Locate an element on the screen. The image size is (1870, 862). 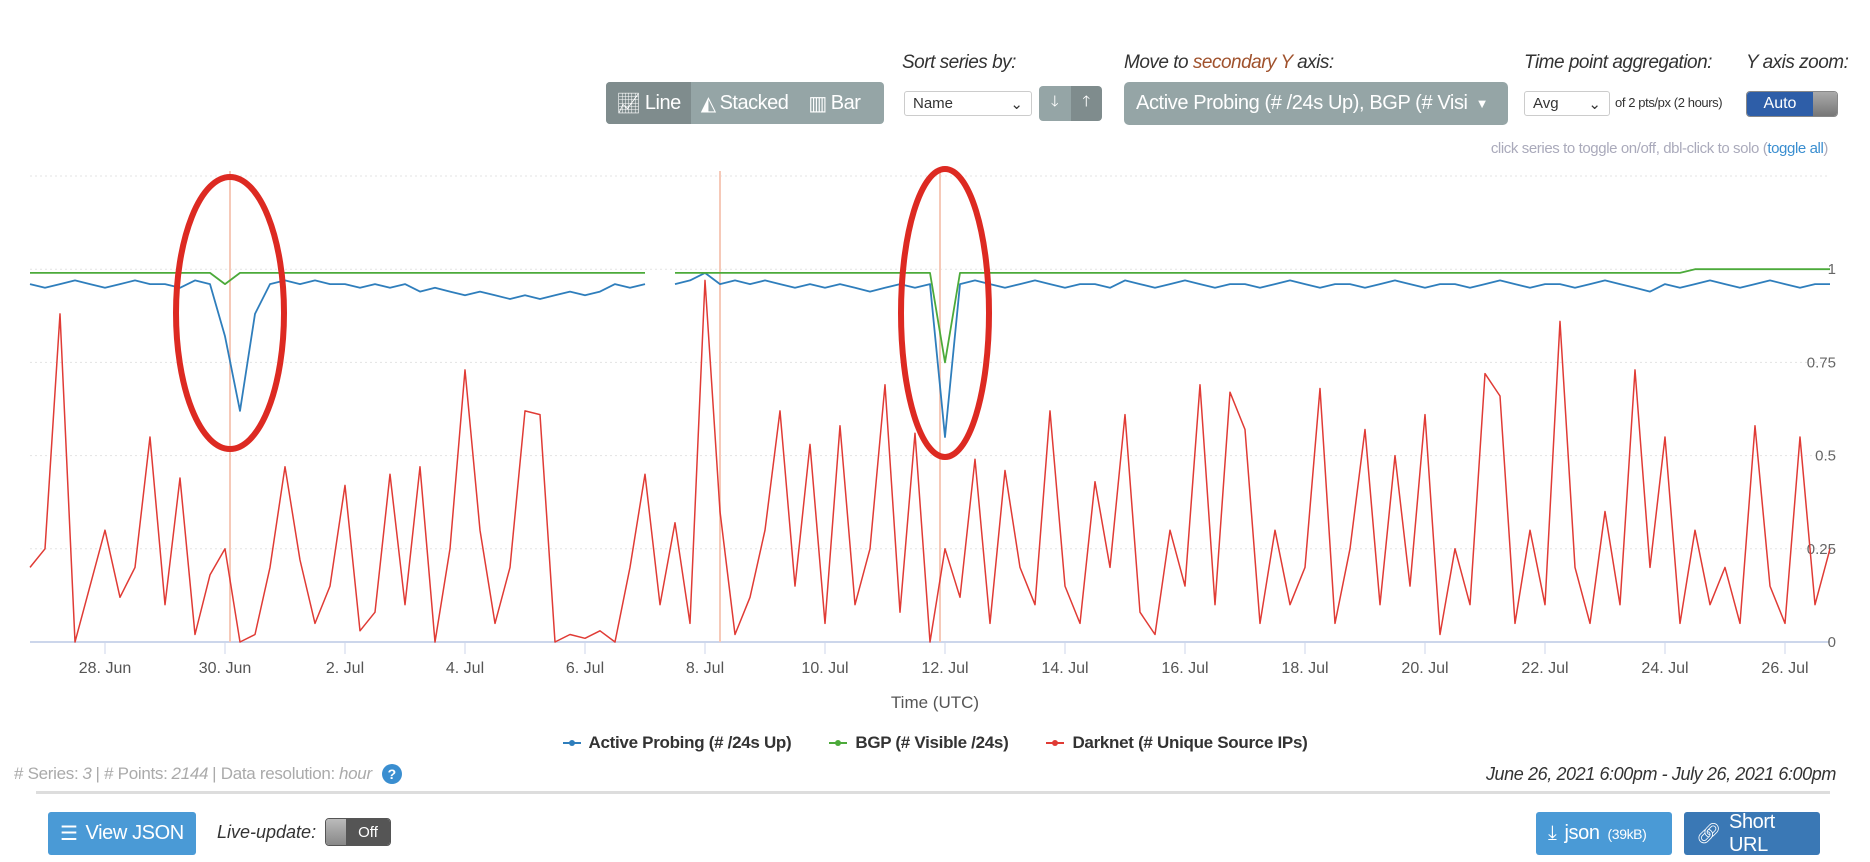
x-tick-label: 28. Jun is located at coordinates (105, 668).